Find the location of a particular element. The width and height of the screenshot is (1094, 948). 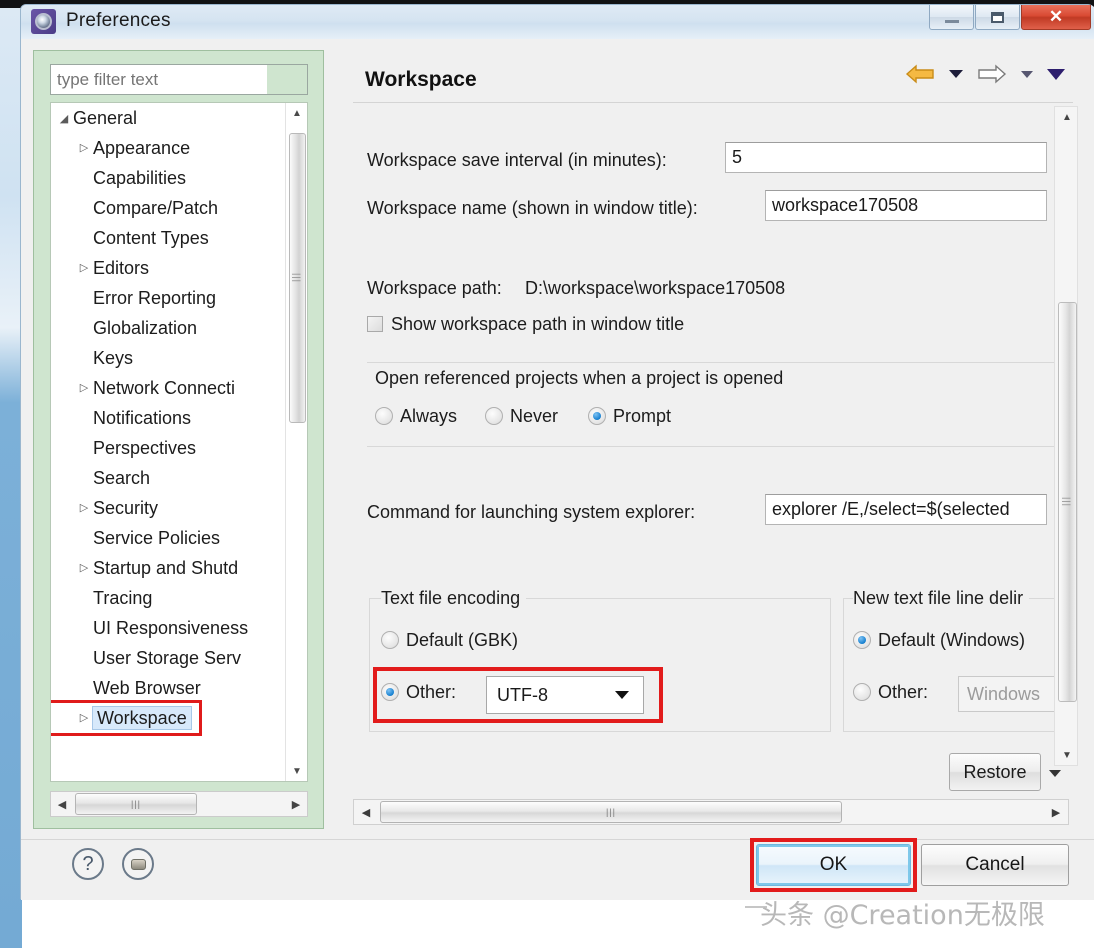

encoding-other-option: Other: is located at coordinates (418, 692).